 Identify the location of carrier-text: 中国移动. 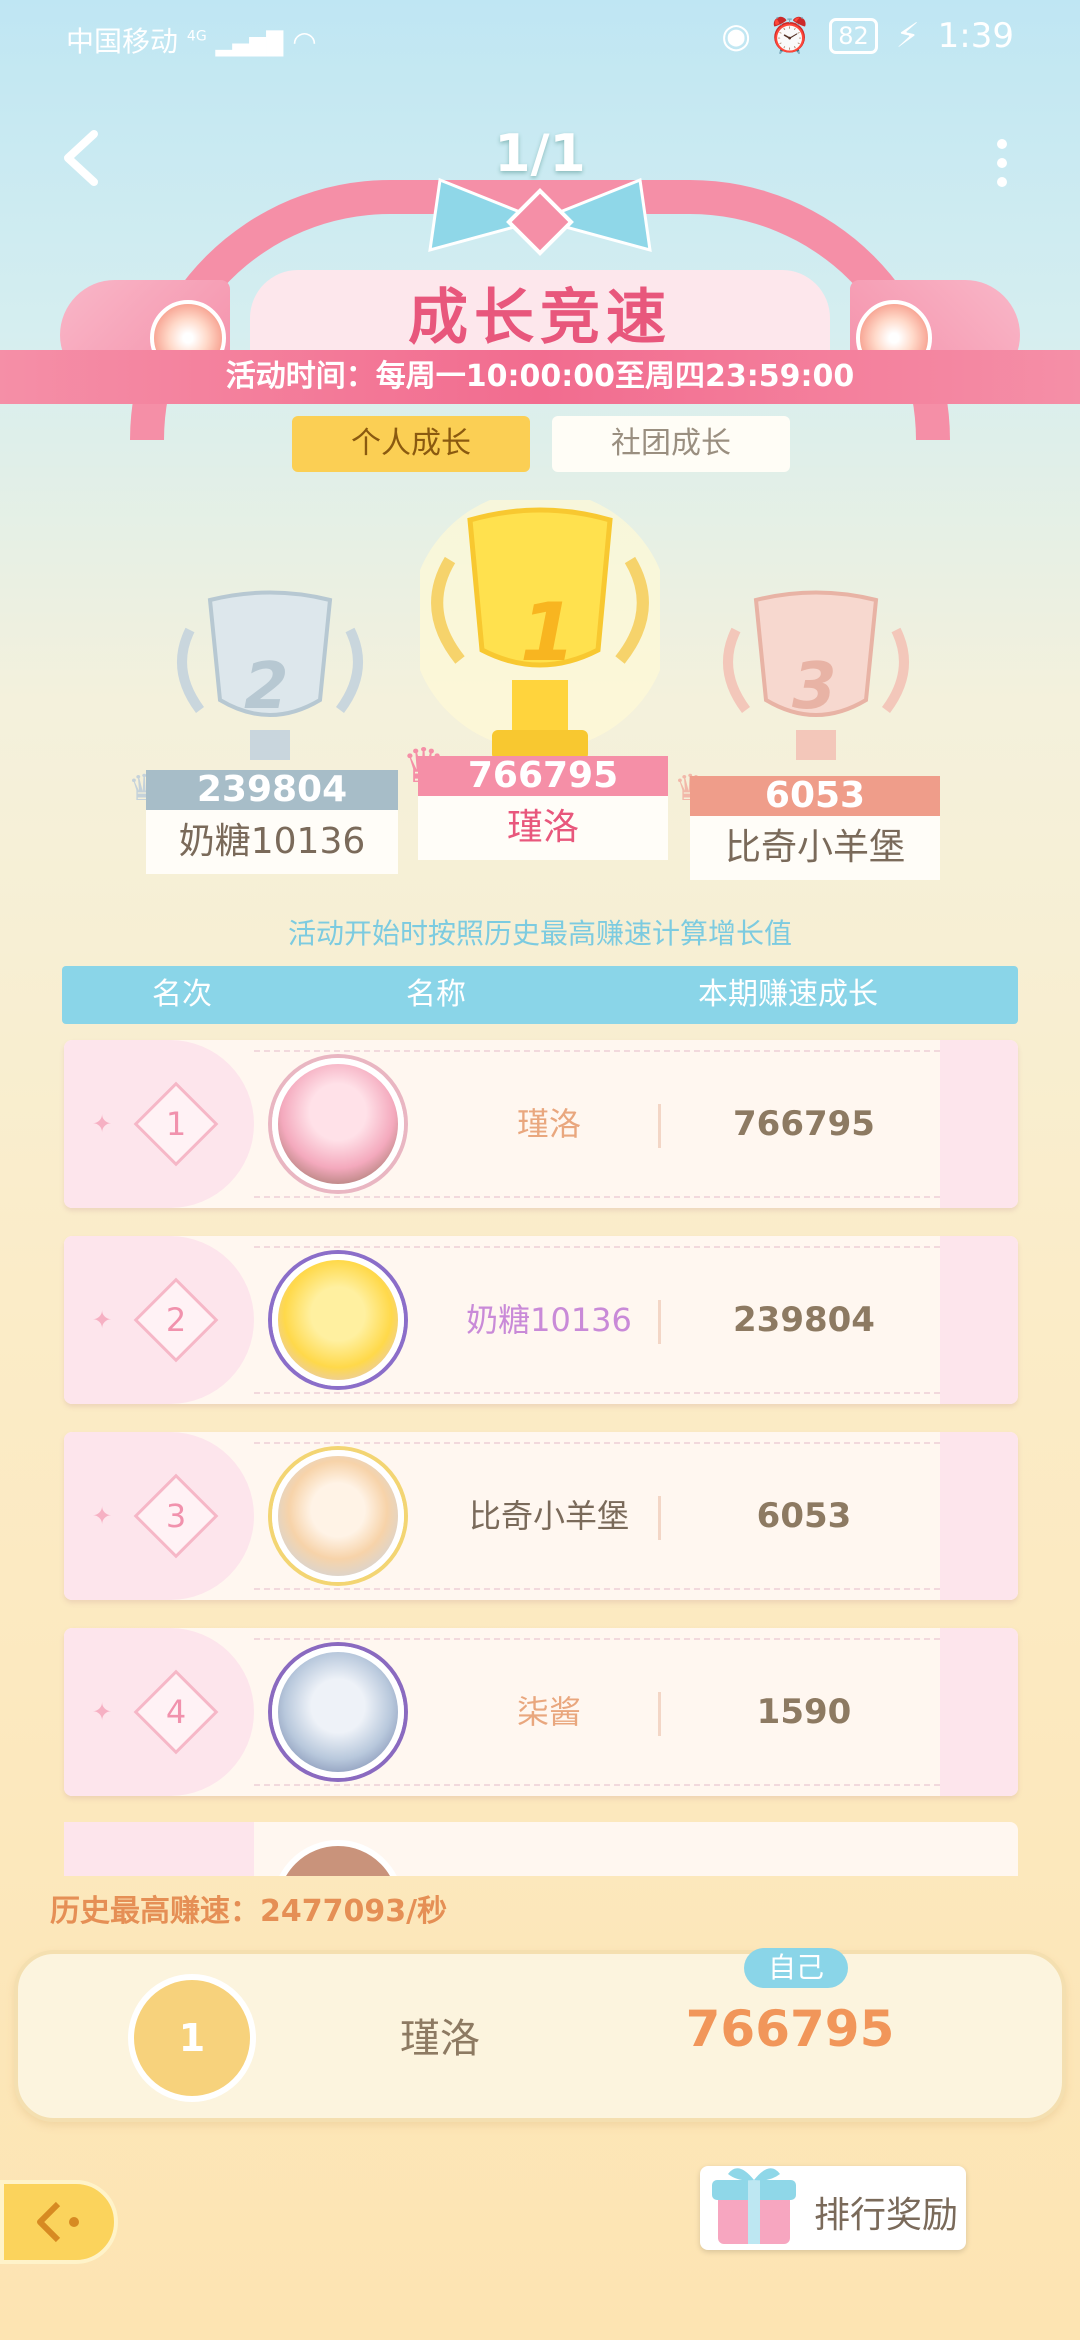
(122, 41).